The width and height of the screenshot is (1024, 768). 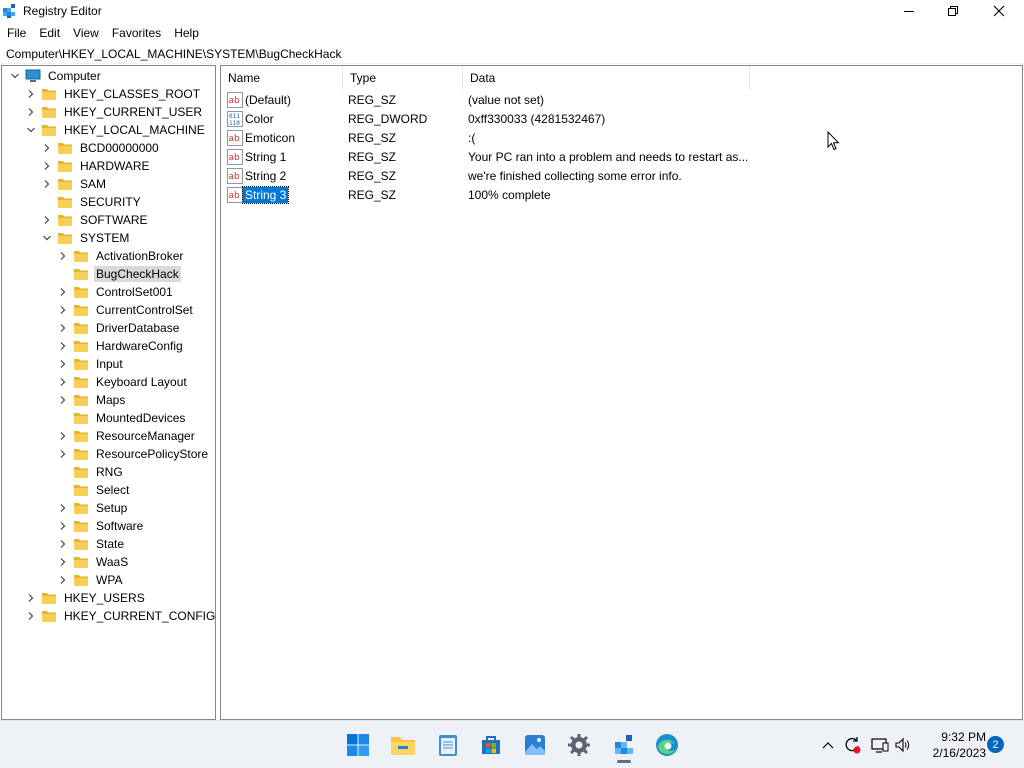 What do you see at coordinates (606, 78) in the screenshot?
I see `column-data-header: Data` at bounding box center [606, 78].